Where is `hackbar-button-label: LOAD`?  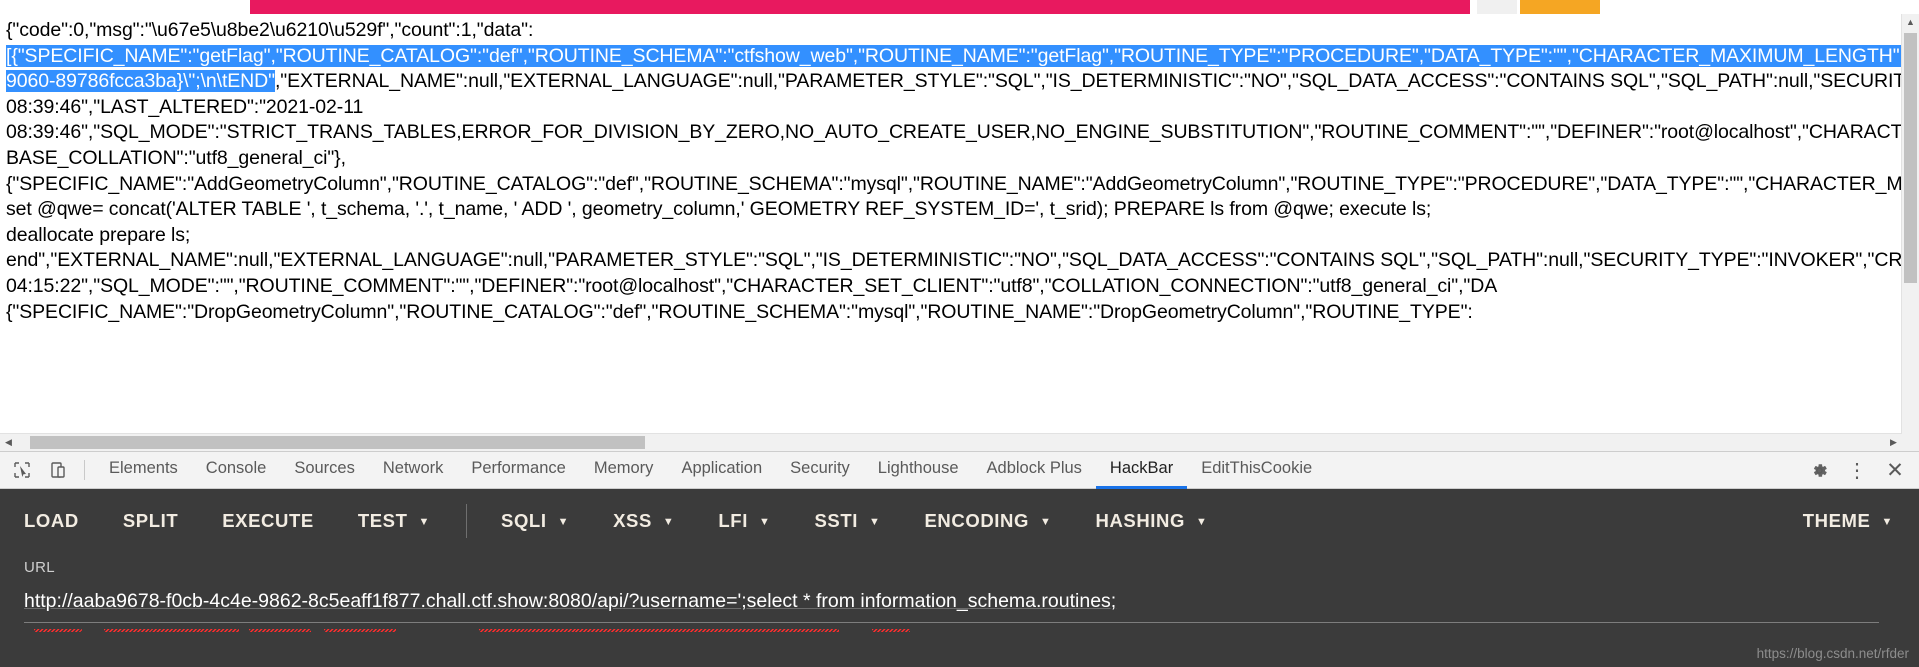 hackbar-button-label: LOAD is located at coordinates (51, 520).